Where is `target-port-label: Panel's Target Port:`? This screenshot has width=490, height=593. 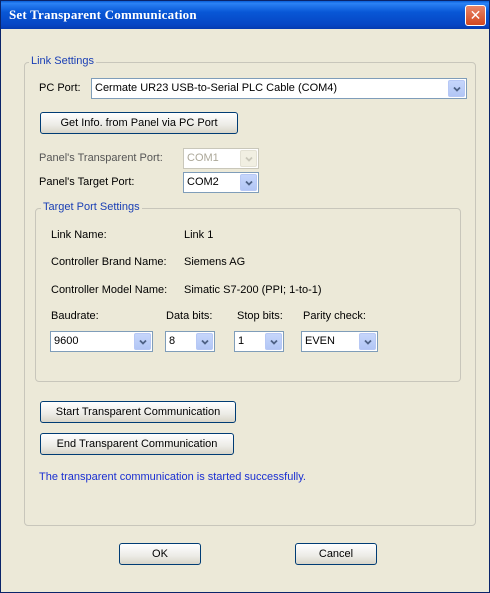
target-port-label: Panel's Target Port: is located at coordinates (87, 182).